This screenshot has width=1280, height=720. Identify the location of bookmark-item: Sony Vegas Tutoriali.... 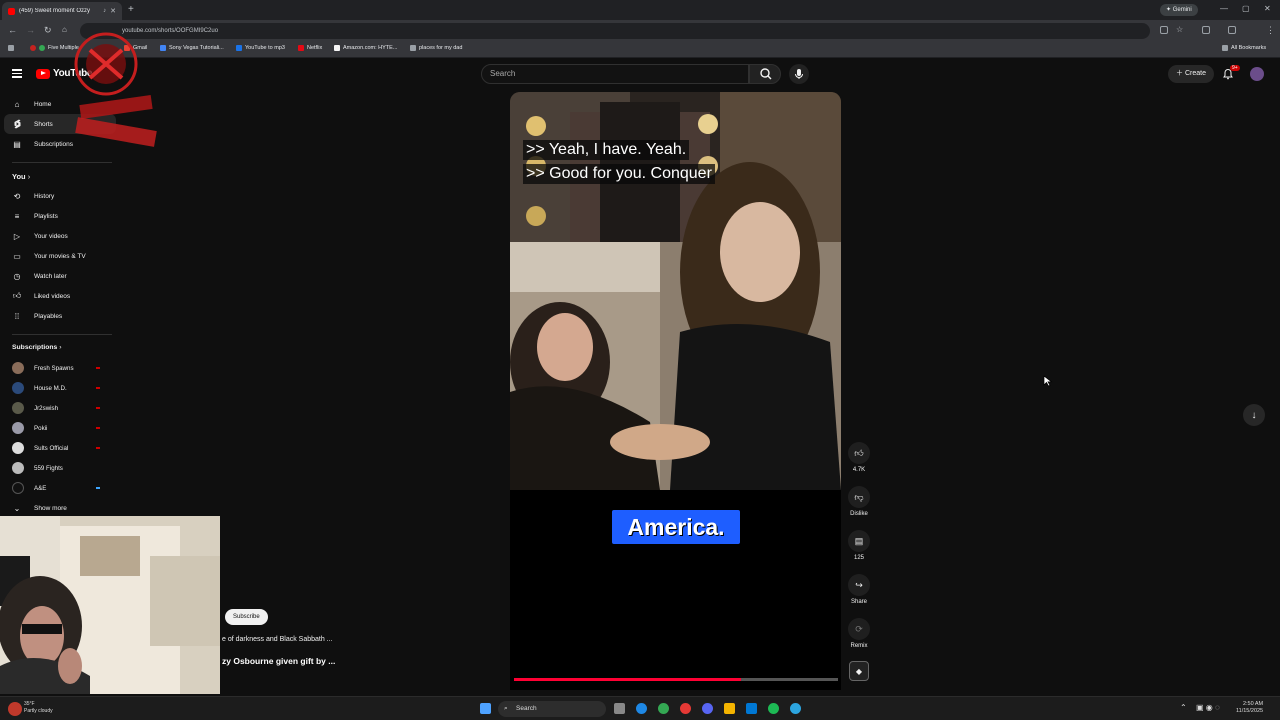
(192, 48).